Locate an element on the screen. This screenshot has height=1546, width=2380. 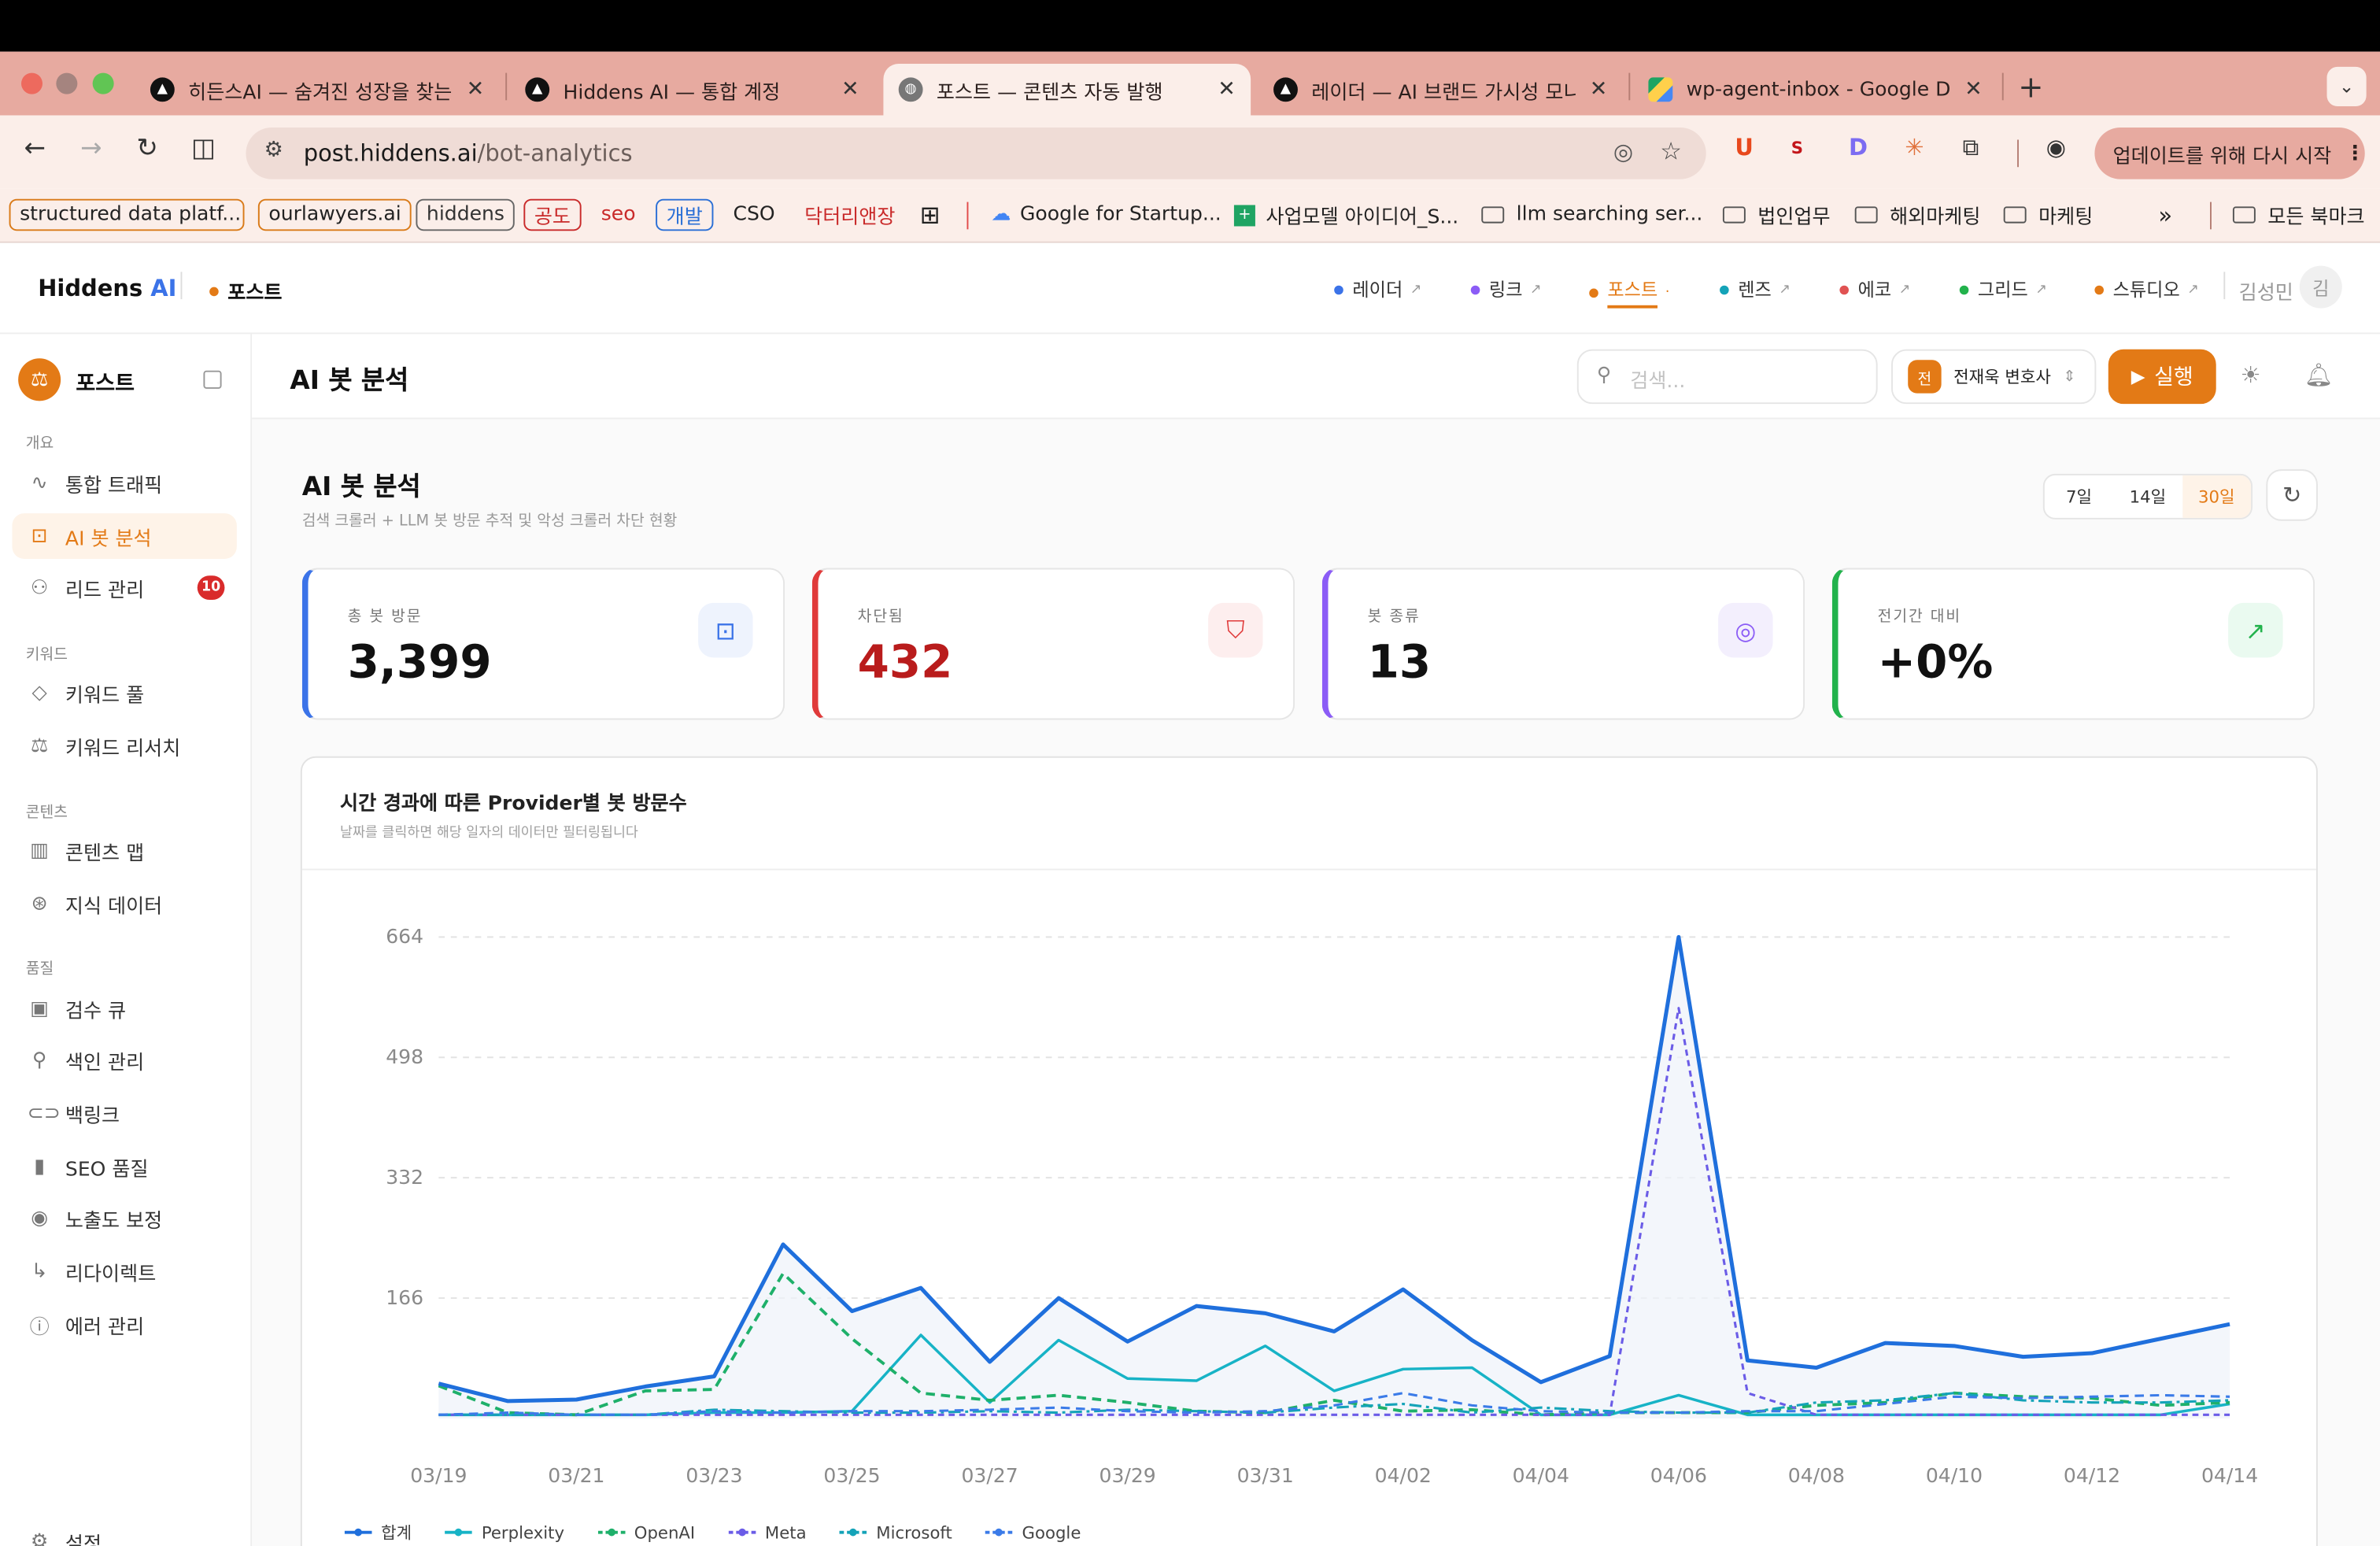
run-button: ▶ 실행 is located at coordinates (2162, 377).